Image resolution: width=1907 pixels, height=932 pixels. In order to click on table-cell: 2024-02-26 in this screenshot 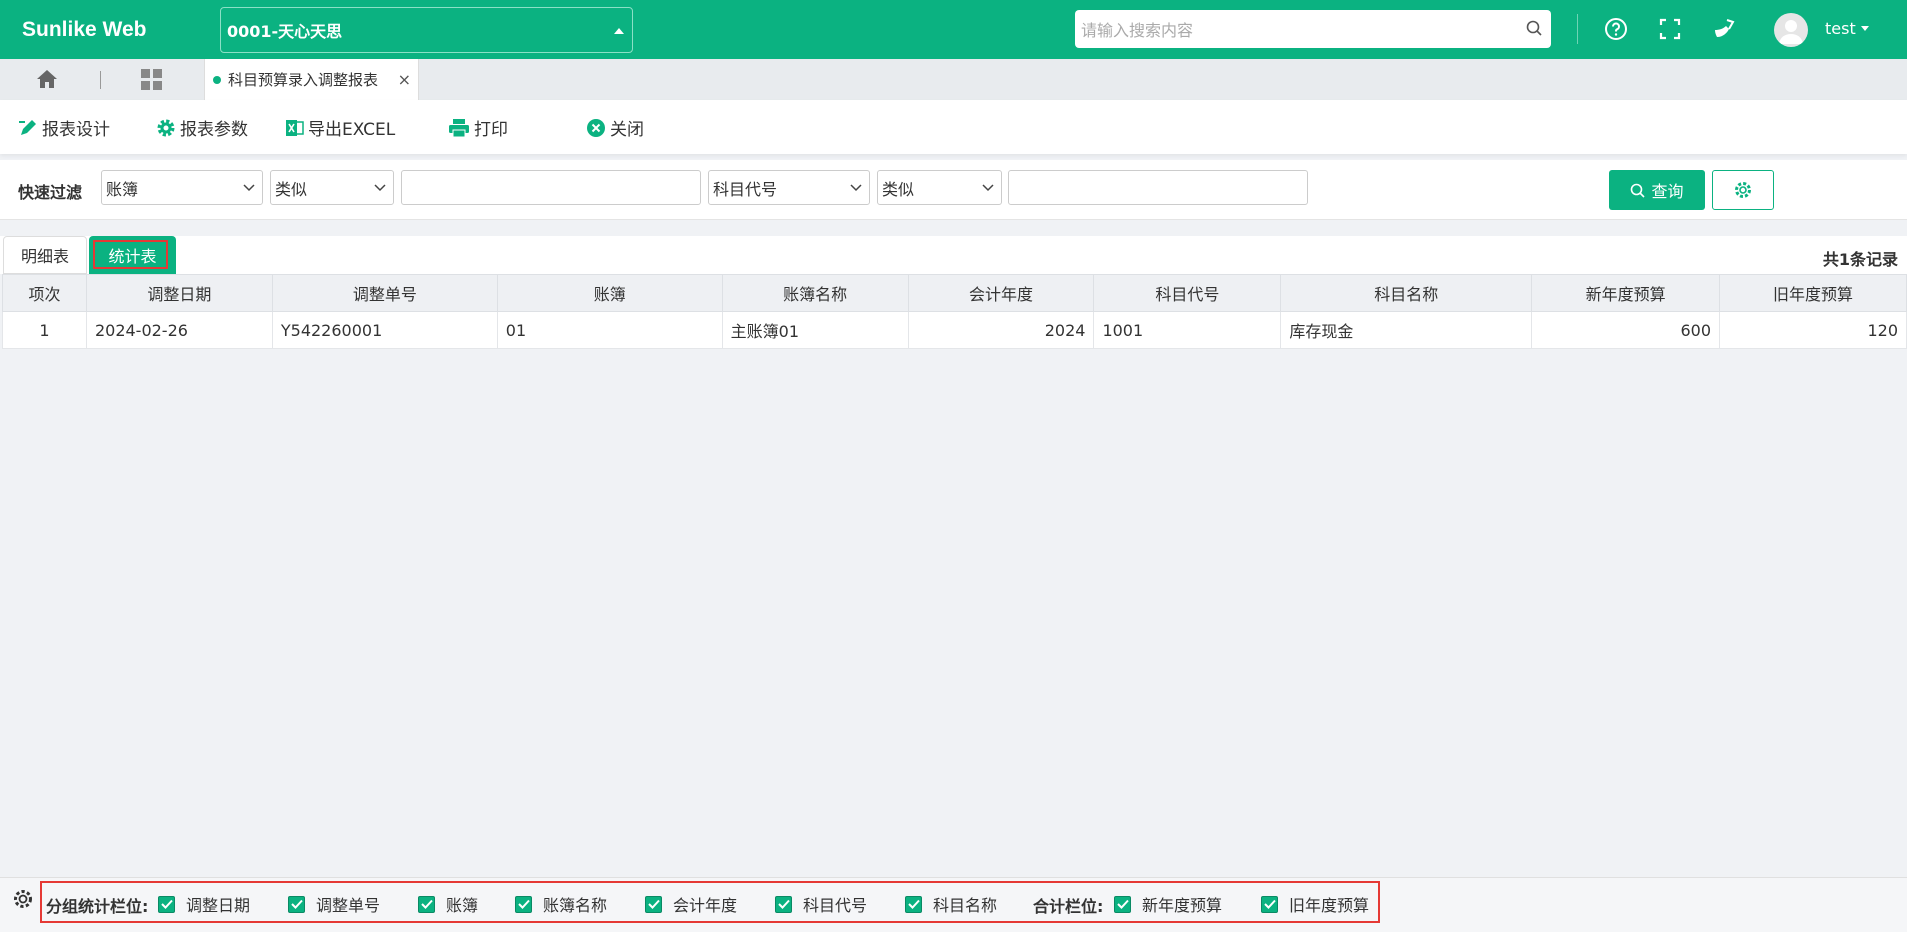, I will do `click(179, 330)`.